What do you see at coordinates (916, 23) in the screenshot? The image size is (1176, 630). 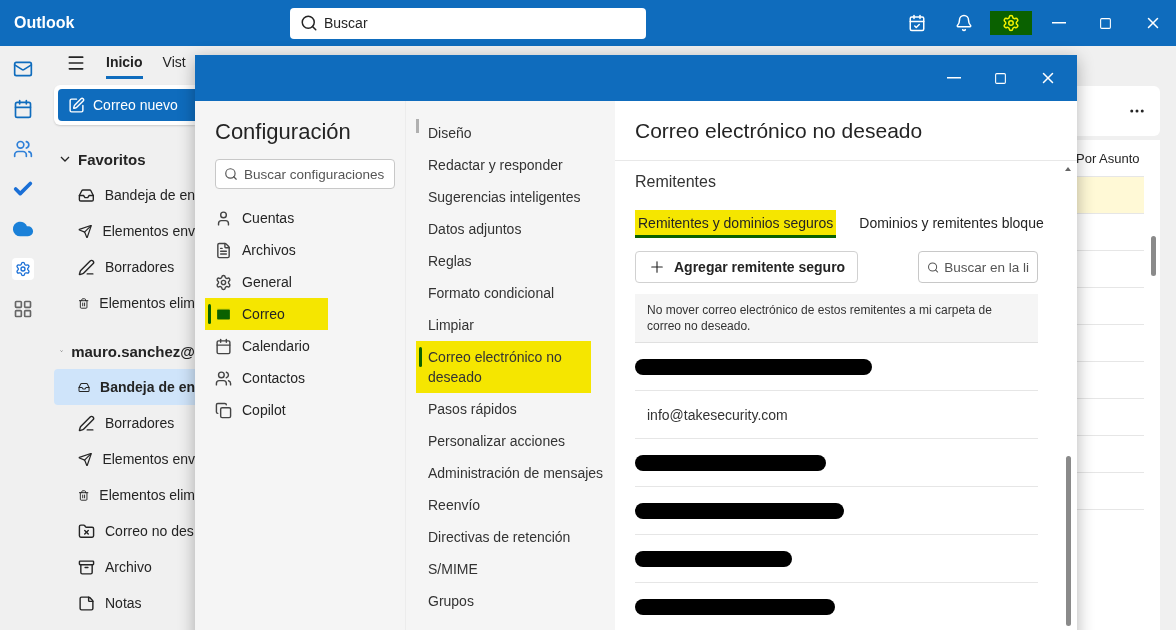 I see `calendar-check-icon` at bounding box center [916, 23].